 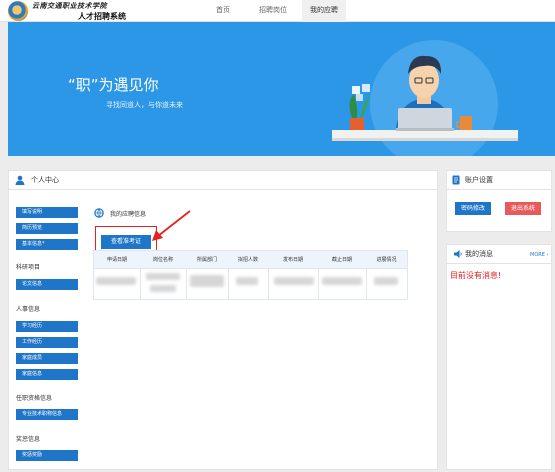 I want to click on column-header: 所属部门, so click(x=206, y=260).